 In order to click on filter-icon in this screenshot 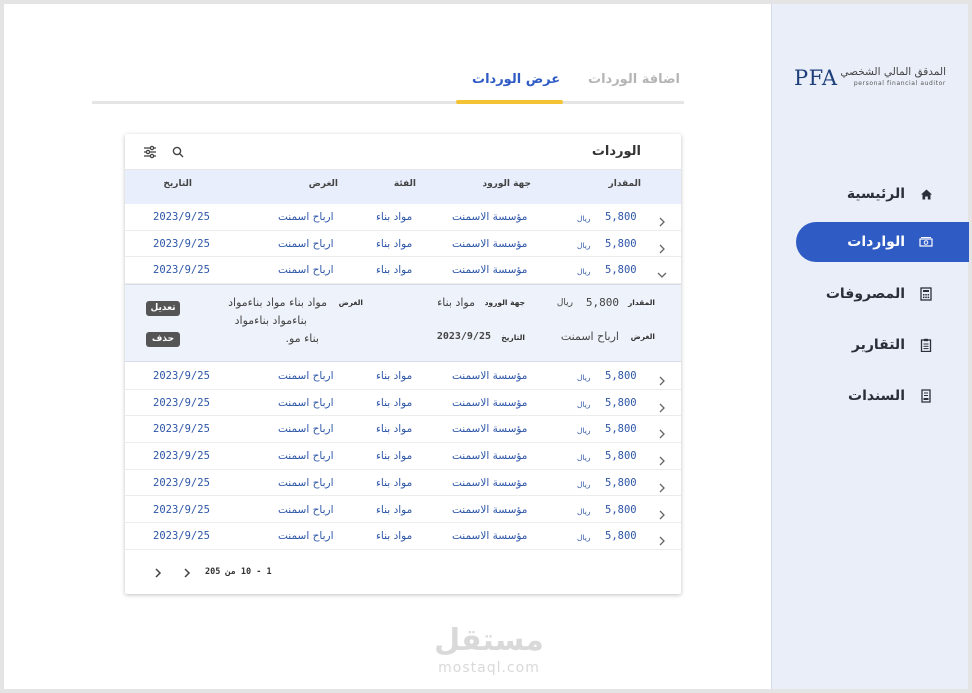, I will do `click(151, 152)`.